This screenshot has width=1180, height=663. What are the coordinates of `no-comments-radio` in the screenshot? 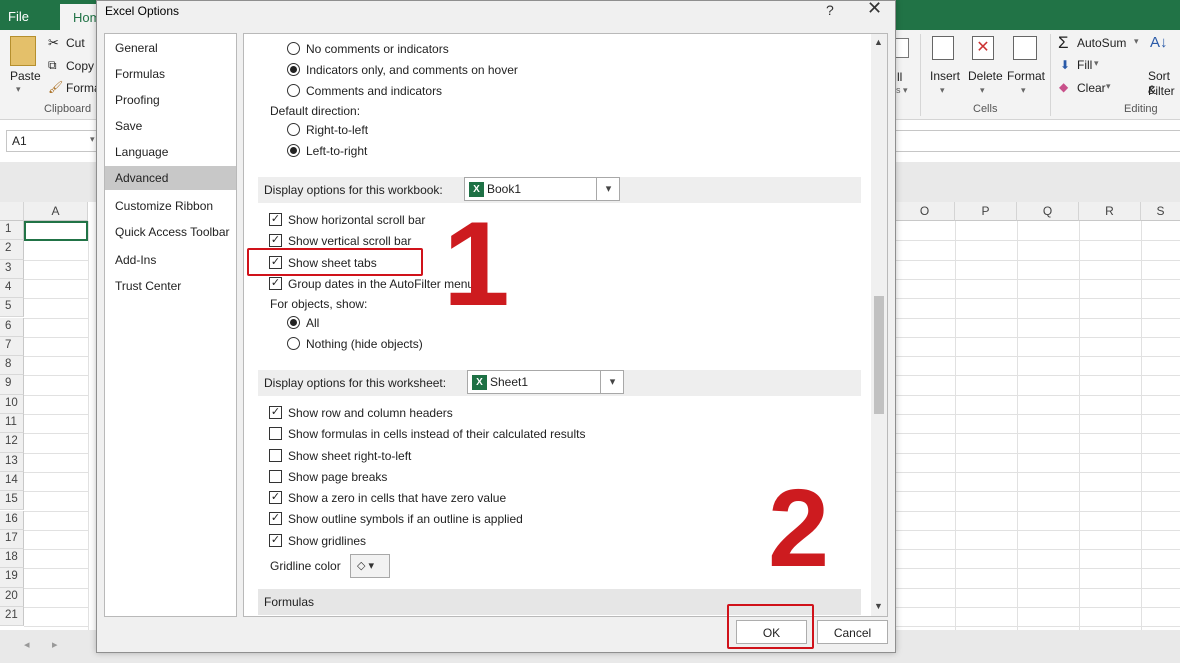 It's located at (293, 48).